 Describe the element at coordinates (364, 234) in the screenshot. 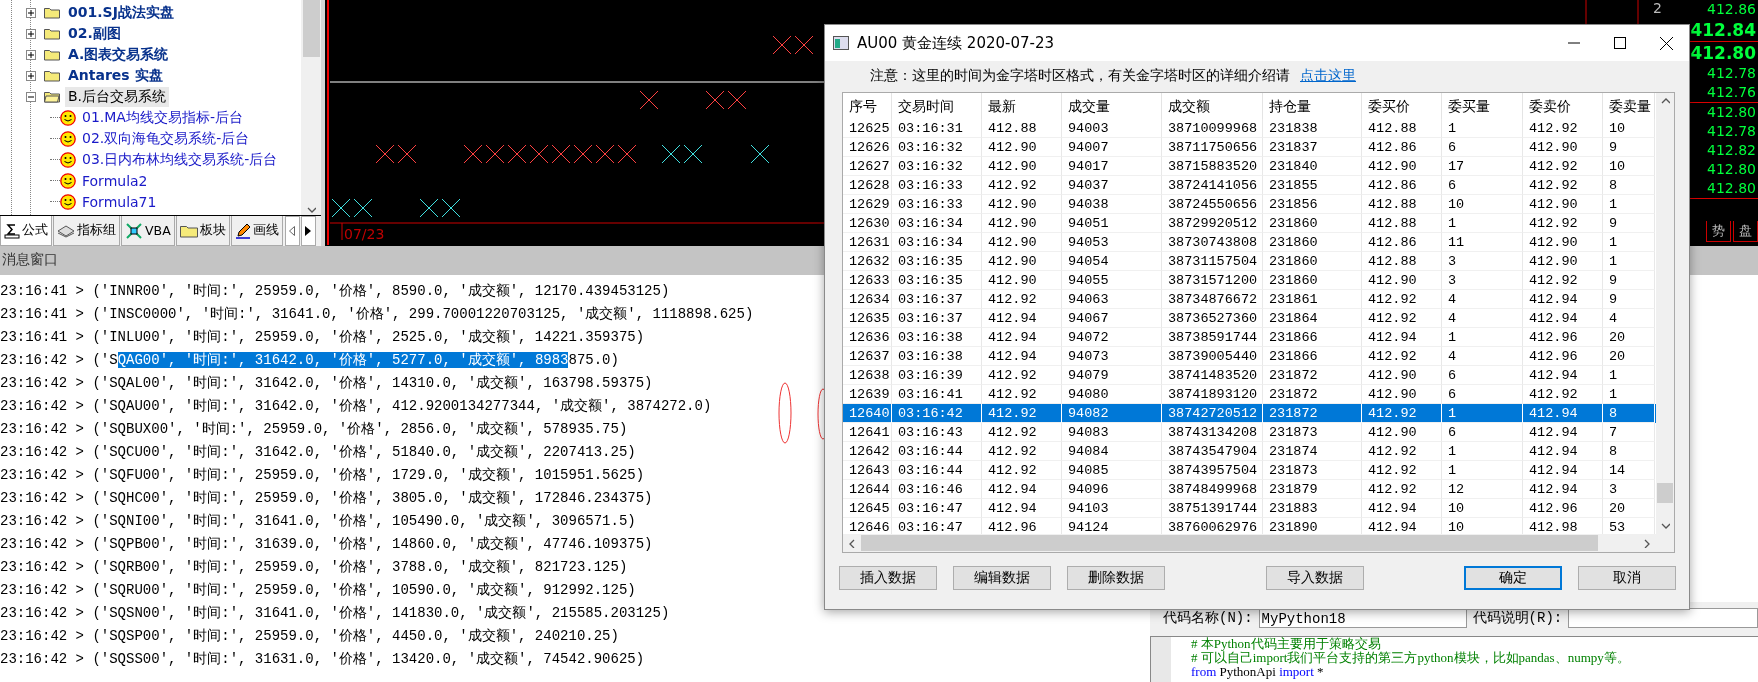

I see `date-label: 07/23` at that location.